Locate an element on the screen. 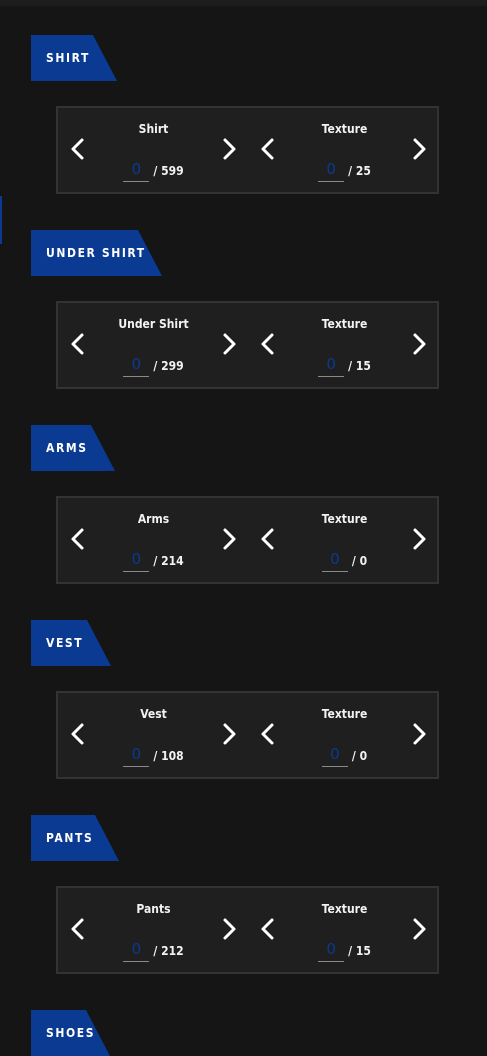 The width and height of the screenshot is (487, 1056). vest-texture-selector: Texture / 0 is located at coordinates (344, 735).